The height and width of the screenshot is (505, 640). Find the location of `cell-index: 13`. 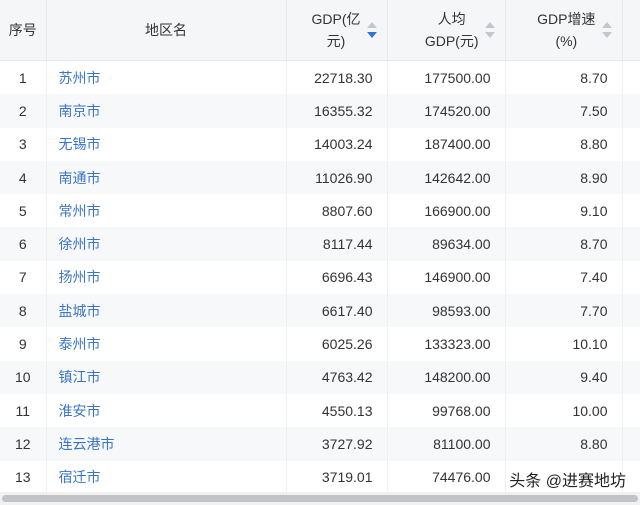

cell-index: 13 is located at coordinates (23, 476).